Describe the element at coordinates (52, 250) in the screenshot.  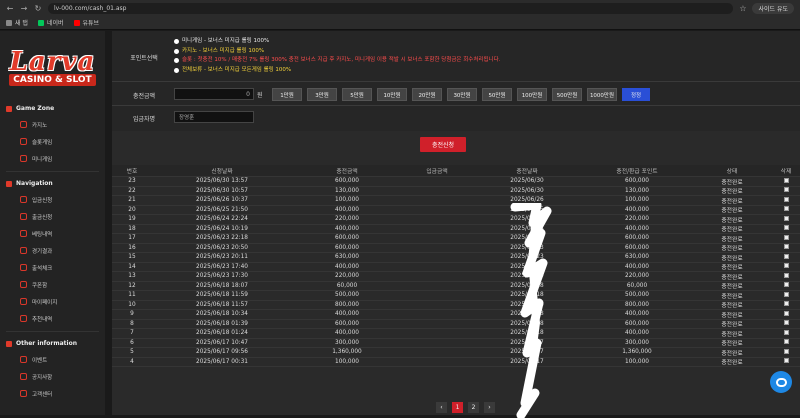
I see `sidebar-item: 경기결과` at that location.